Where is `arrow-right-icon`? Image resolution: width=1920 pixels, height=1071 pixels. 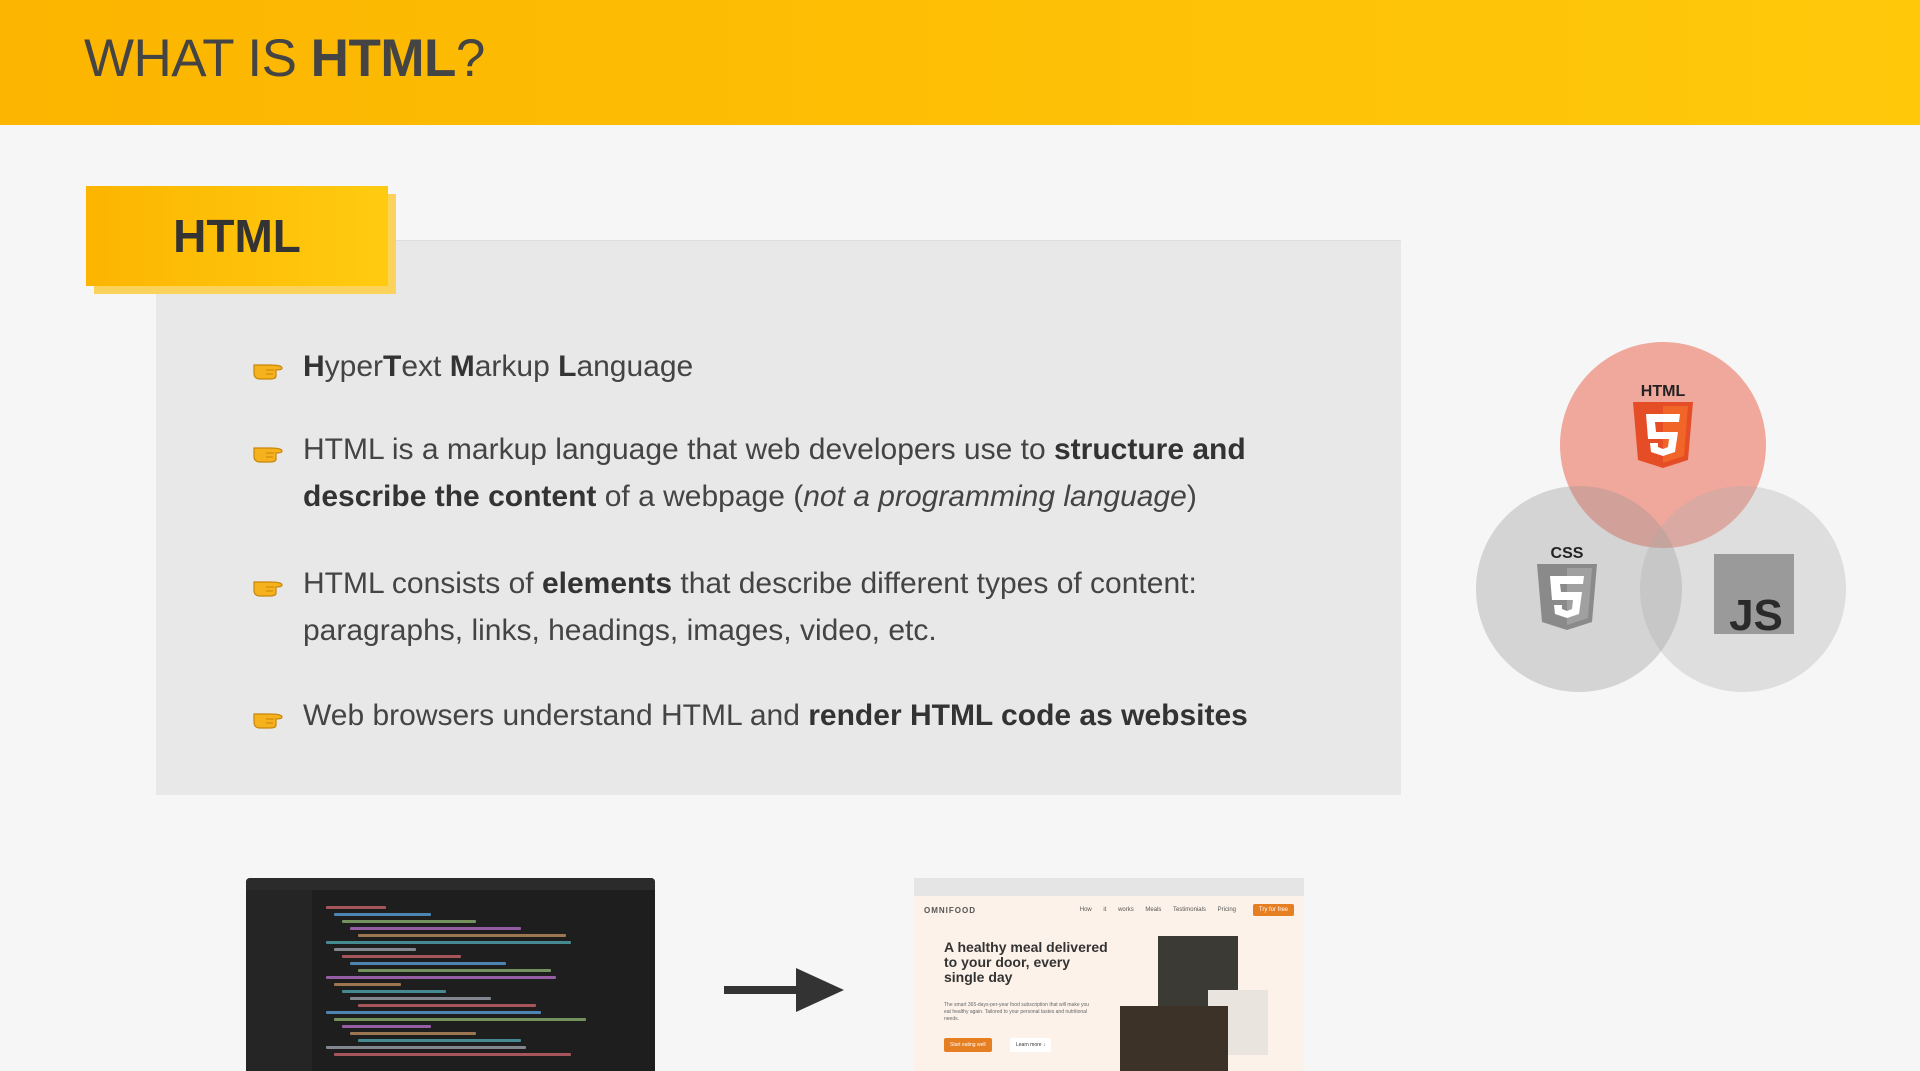
arrow-right-icon is located at coordinates (784, 990).